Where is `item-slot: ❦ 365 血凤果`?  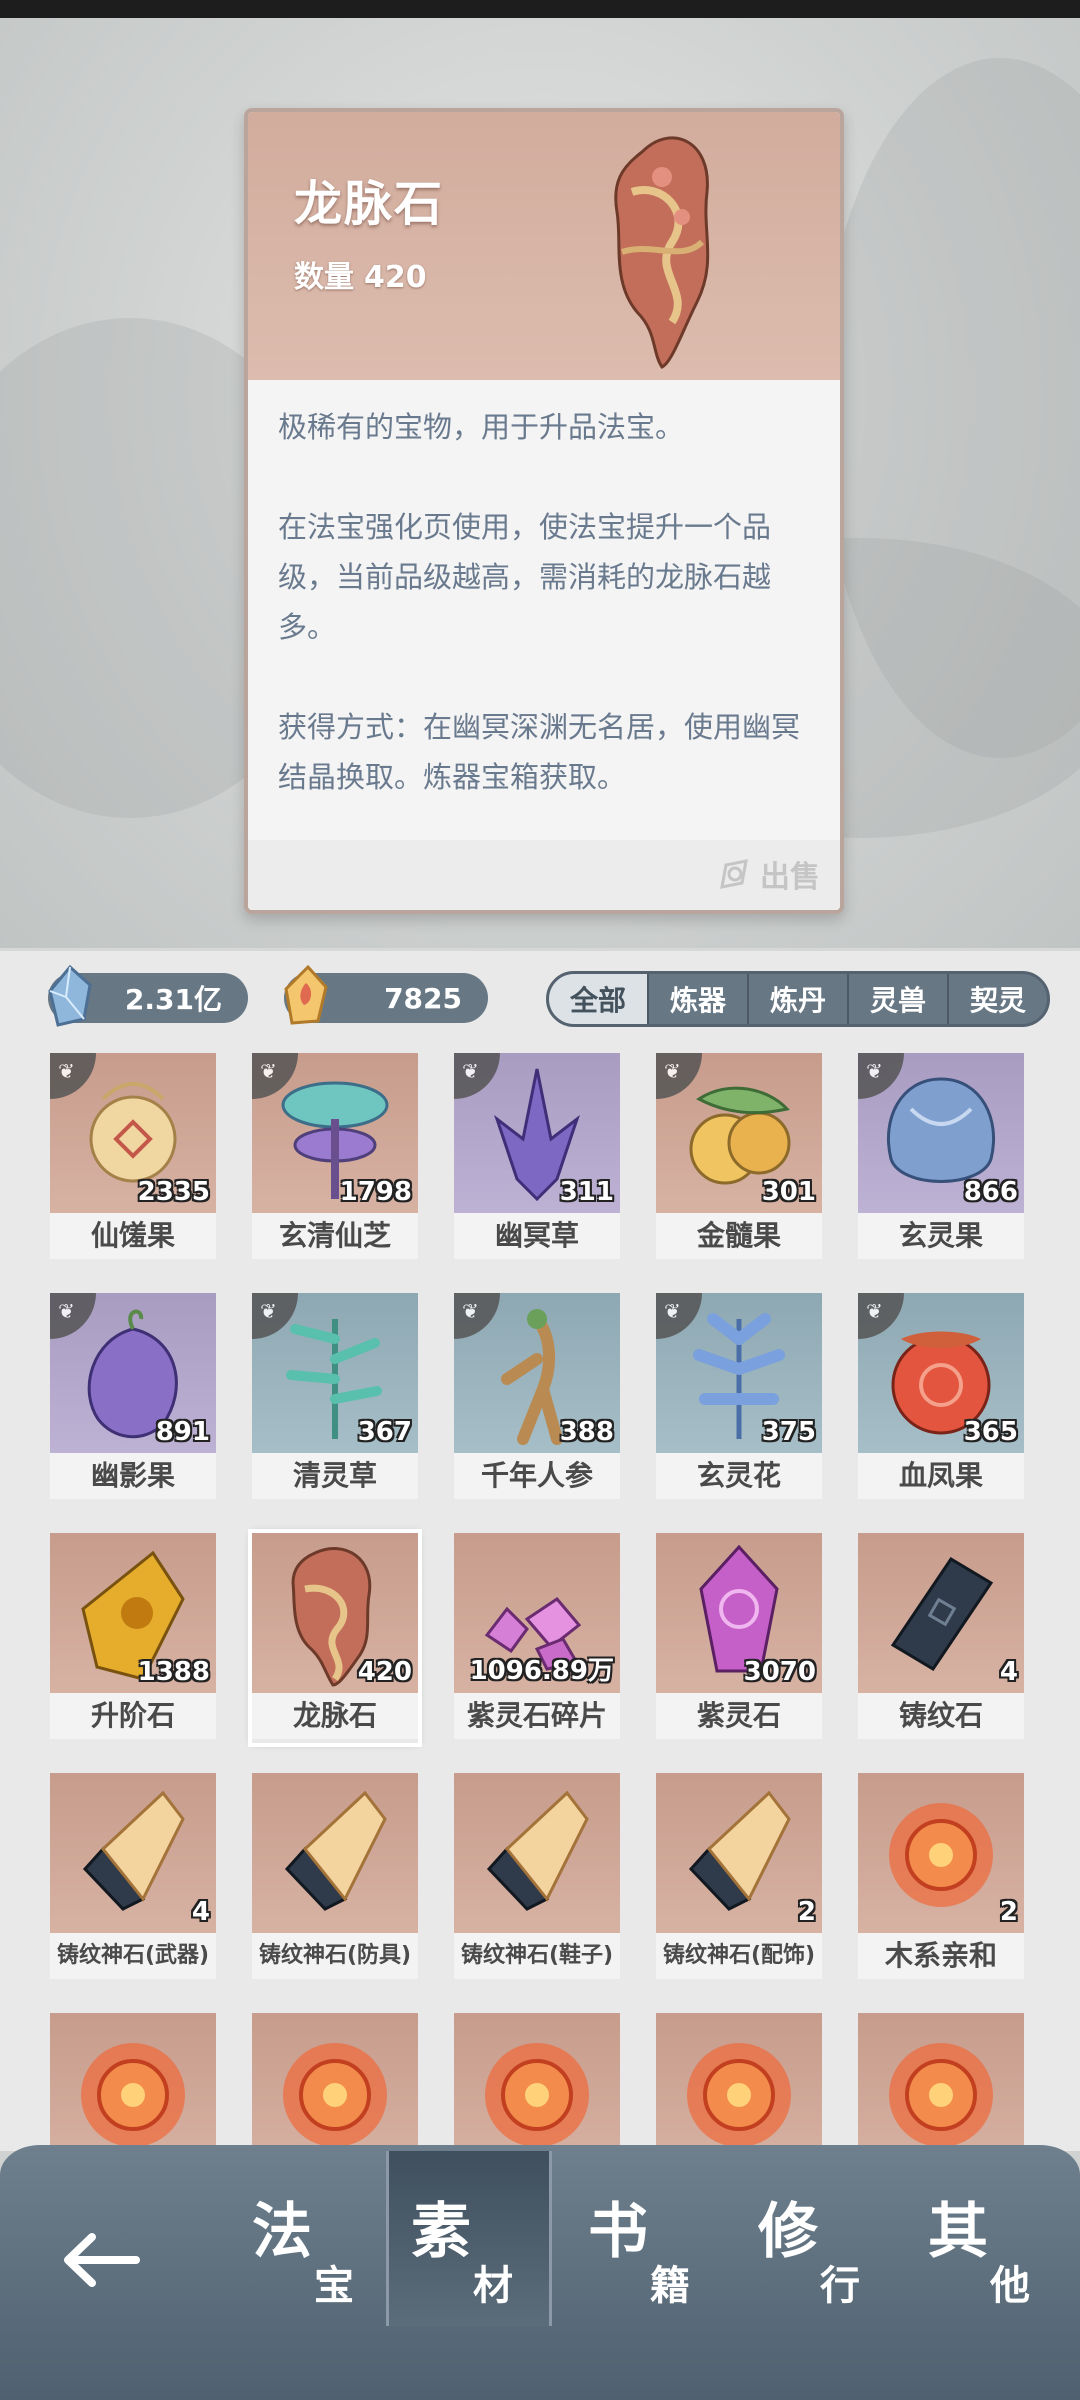 item-slot: ❦ 365 血凤果 is located at coordinates (941, 1398).